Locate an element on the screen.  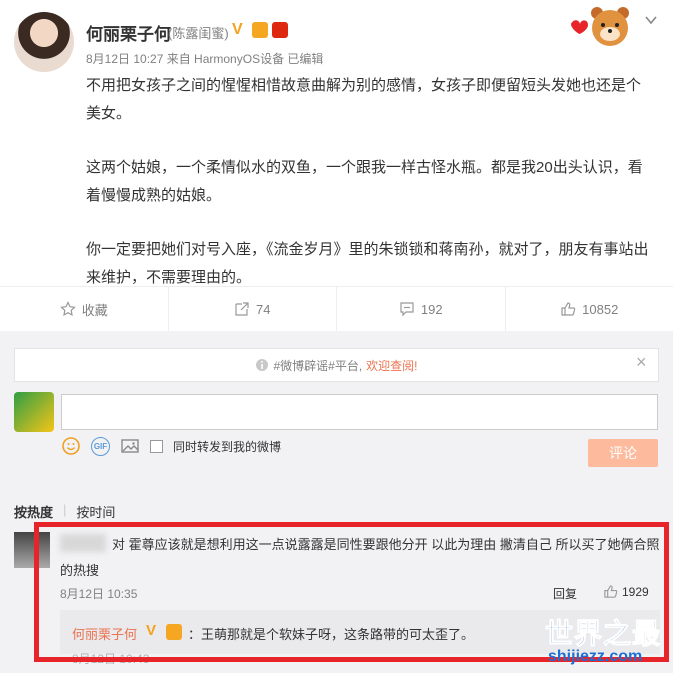
post-paragraph: 不用把女孩子之间的惺惺相惜故意曲解为别的感情，女孩子即便留短头发她也还是个美女。 is located at coordinates (364, 99).